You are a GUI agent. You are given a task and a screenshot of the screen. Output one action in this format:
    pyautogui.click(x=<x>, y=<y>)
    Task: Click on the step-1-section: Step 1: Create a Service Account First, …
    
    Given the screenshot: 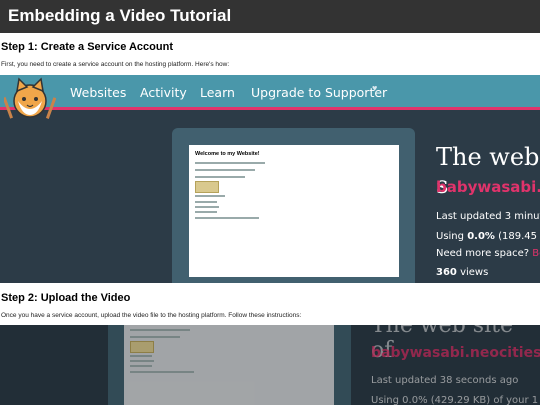 What is the action you would take?
    pyautogui.click(x=270, y=54)
    